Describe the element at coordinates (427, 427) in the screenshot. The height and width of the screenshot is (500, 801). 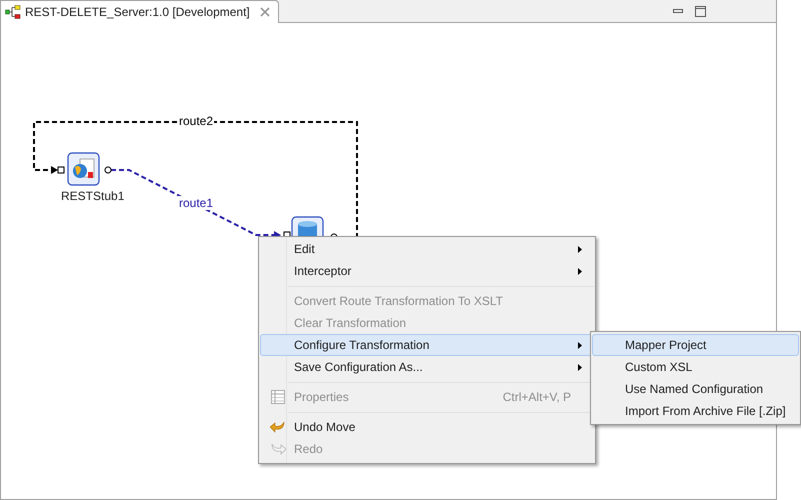
I see `menu-item: Undo Move` at that location.